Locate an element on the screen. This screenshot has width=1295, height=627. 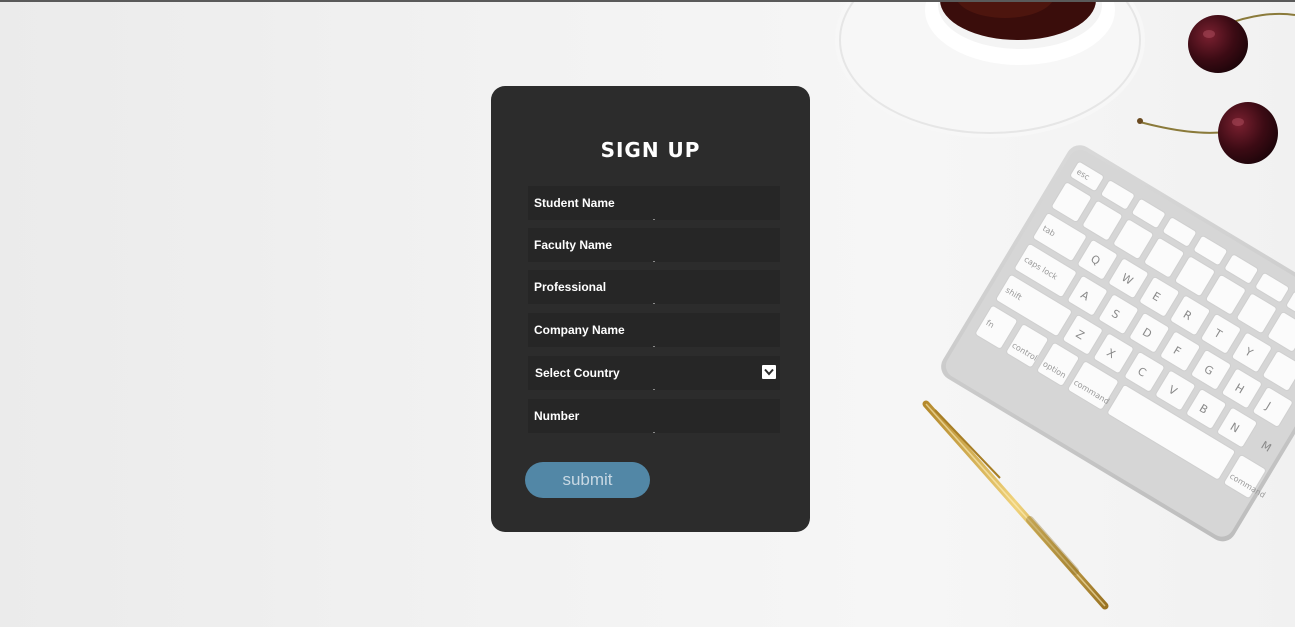
student-name-field is located at coordinates (654, 203).